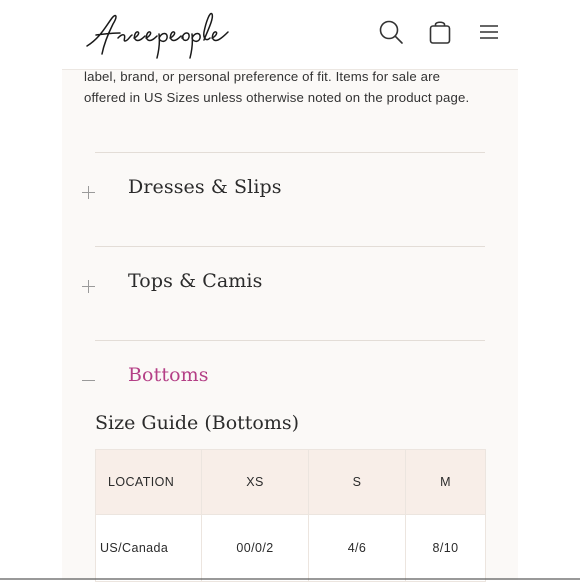 This screenshot has width=580, height=582. I want to click on site-header, so click(290, 35).